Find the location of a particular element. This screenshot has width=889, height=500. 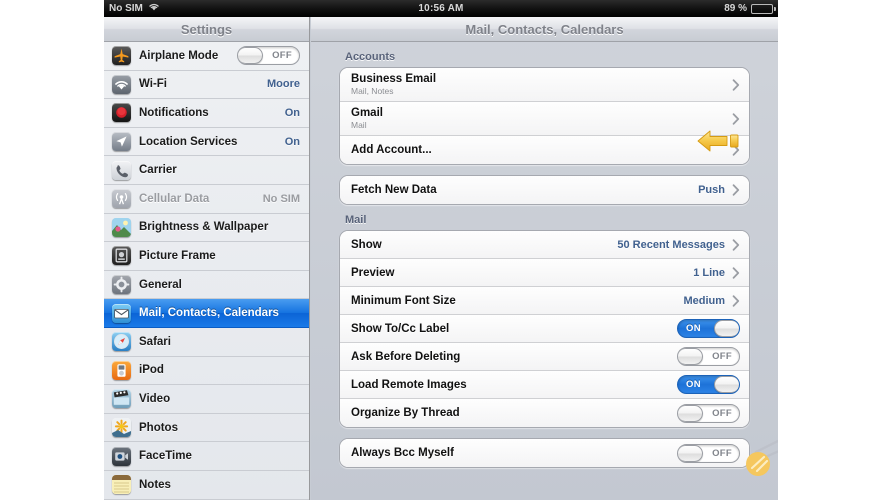

pictureframe-icon is located at coordinates (121, 256).